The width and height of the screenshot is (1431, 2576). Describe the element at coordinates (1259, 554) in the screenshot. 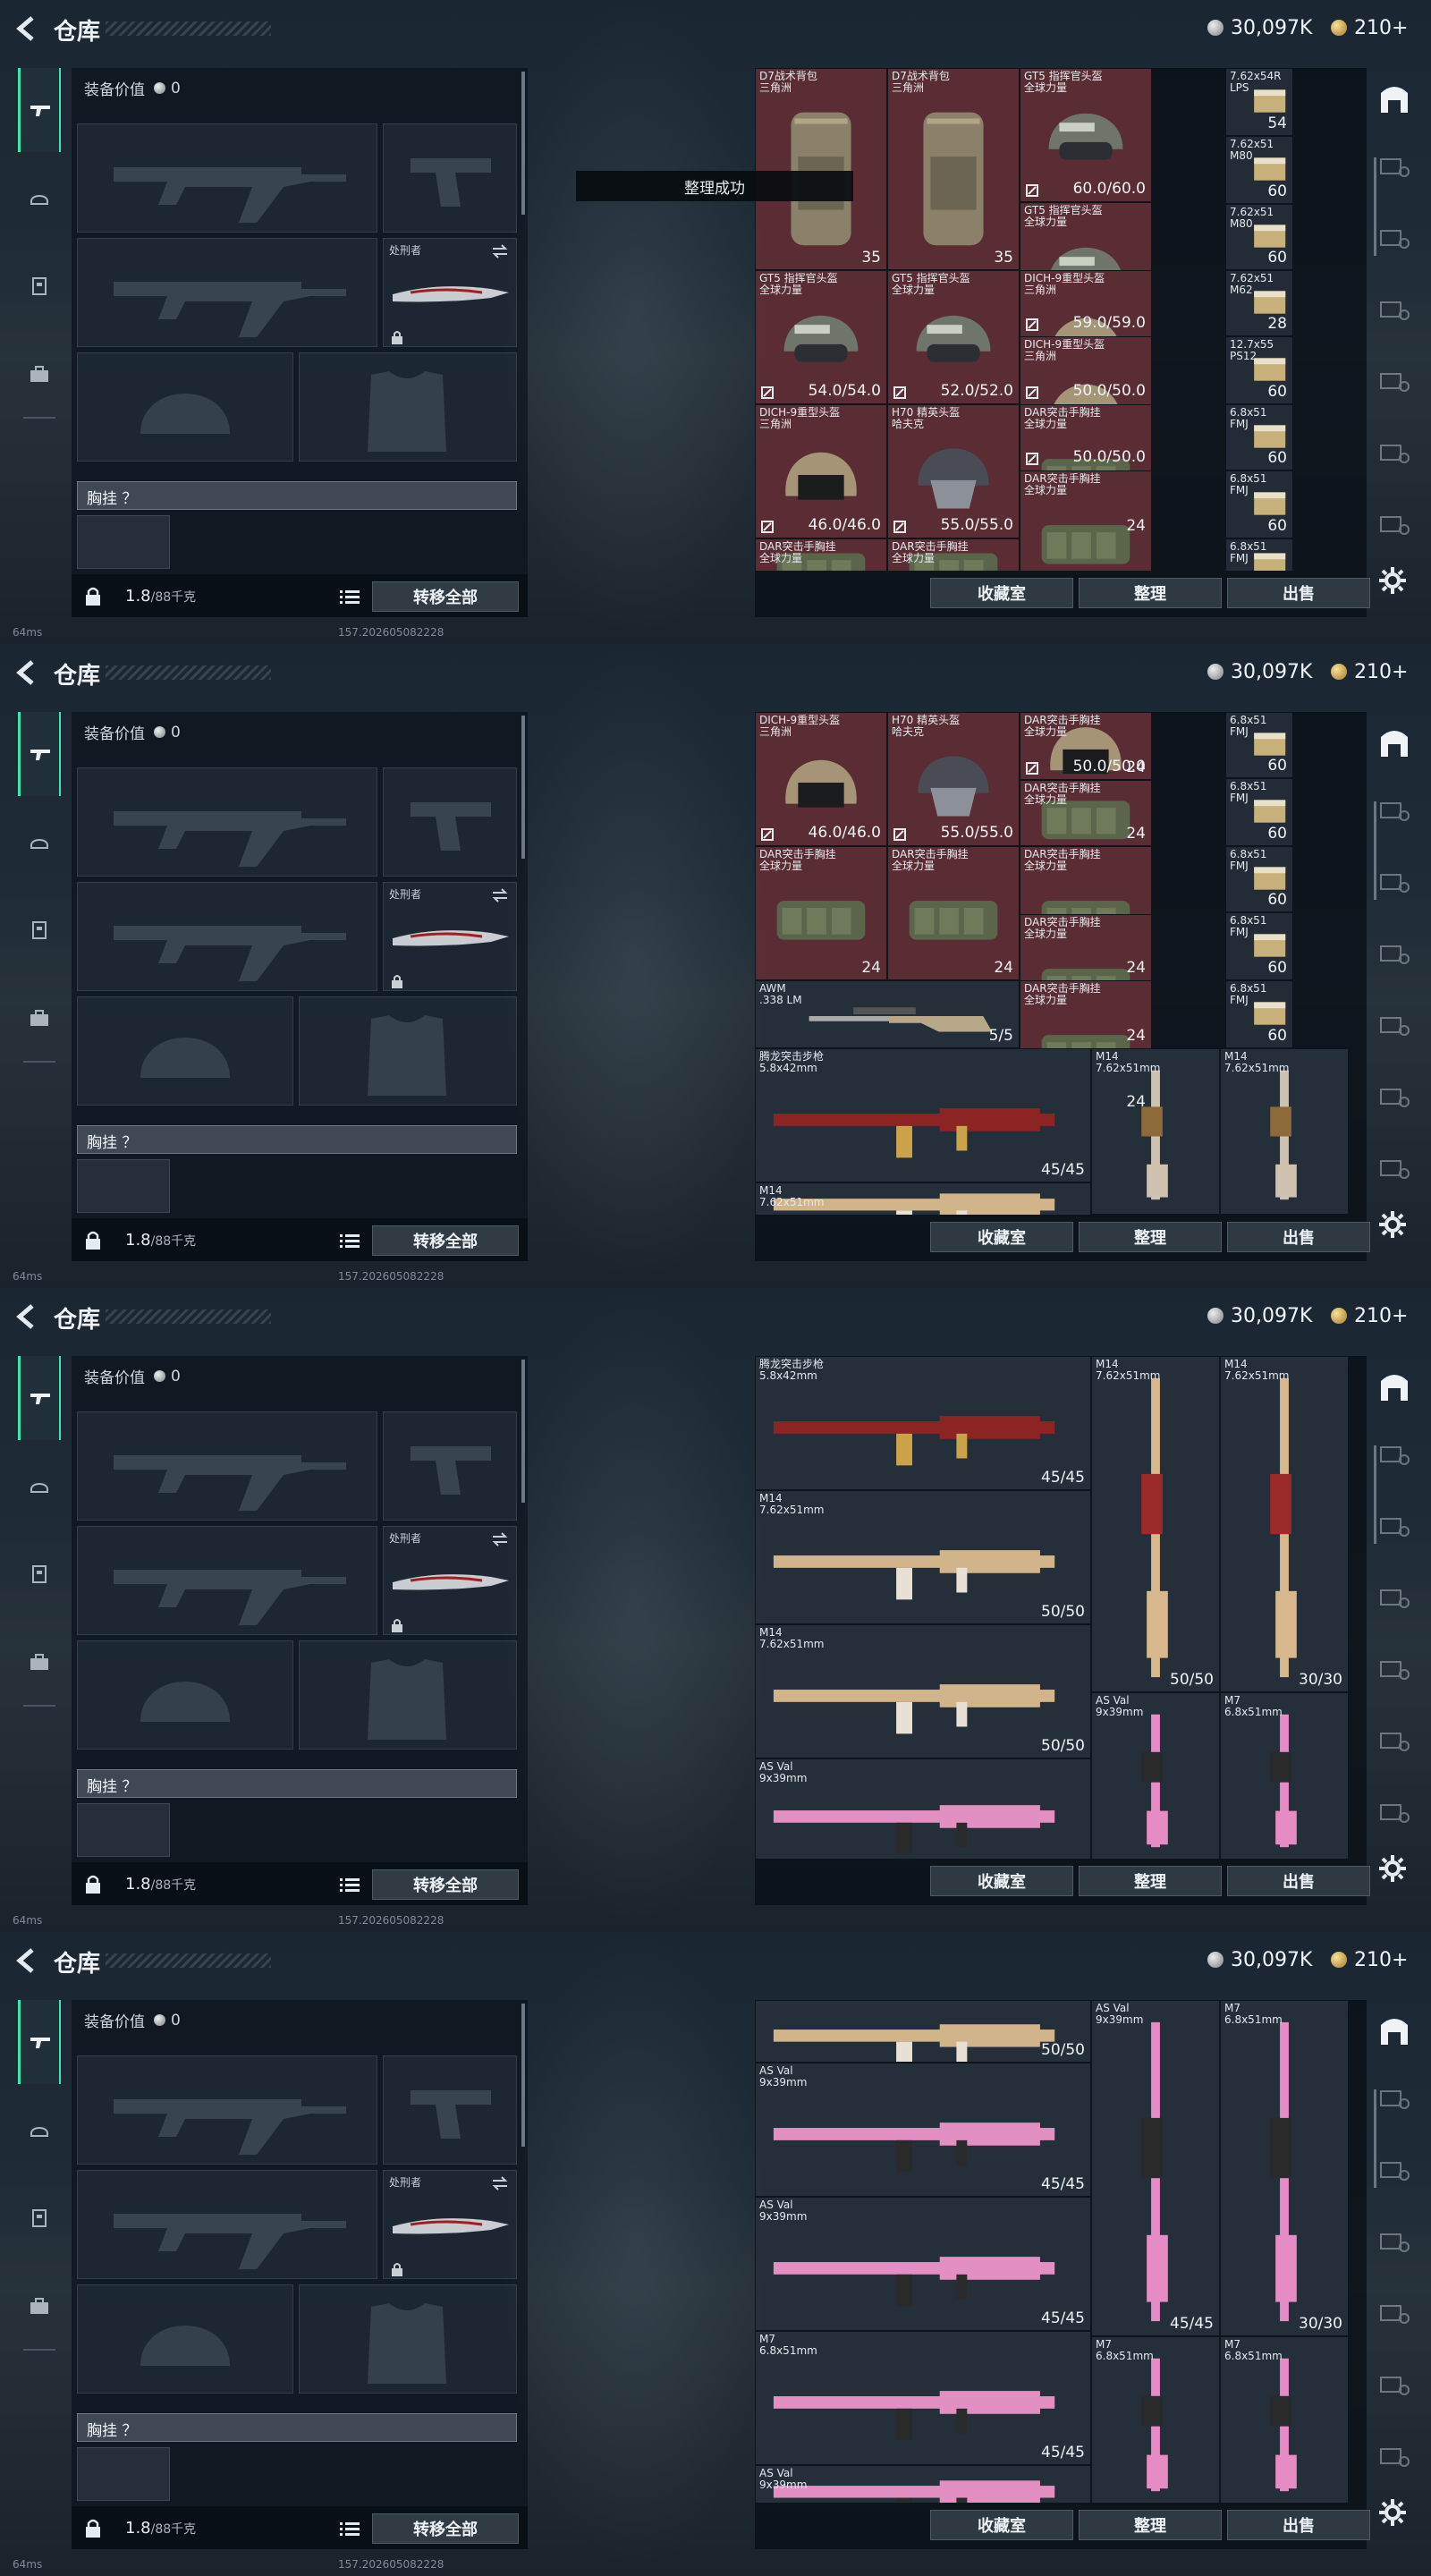

I see `ammo-stack-cell: 6.8x51 FMJ` at that location.